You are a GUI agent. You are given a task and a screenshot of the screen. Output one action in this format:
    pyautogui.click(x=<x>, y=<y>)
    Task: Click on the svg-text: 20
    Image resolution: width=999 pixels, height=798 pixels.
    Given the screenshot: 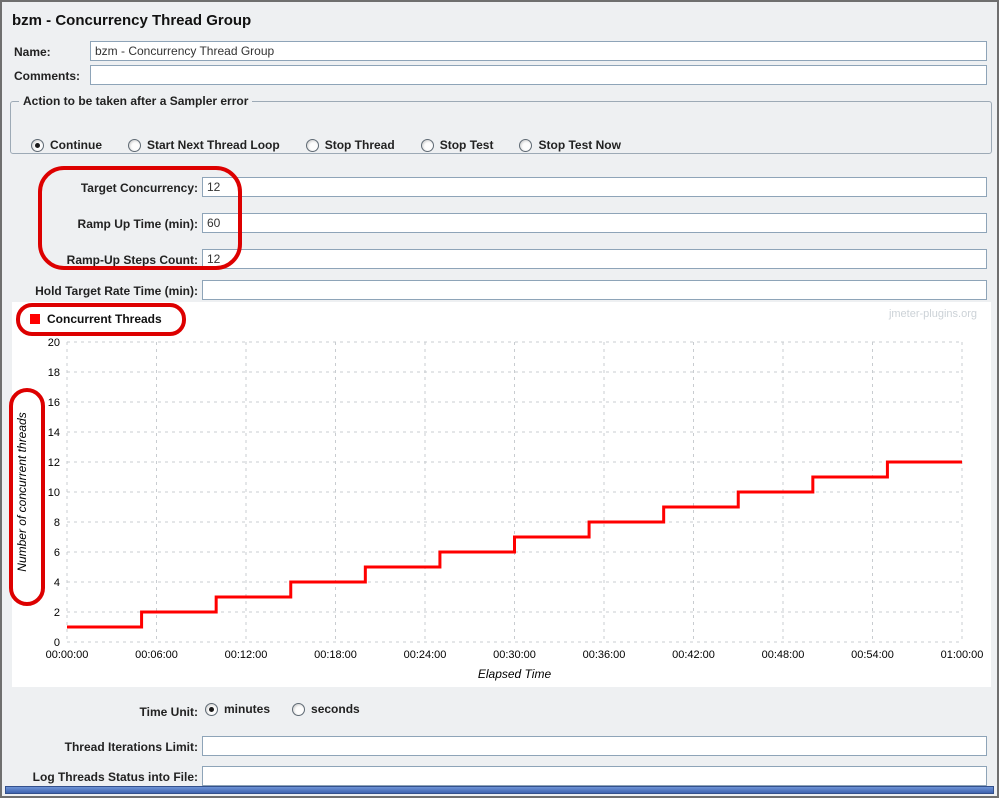 What is the action you would take?
    pyautogui.click(x=54, y=343)
    